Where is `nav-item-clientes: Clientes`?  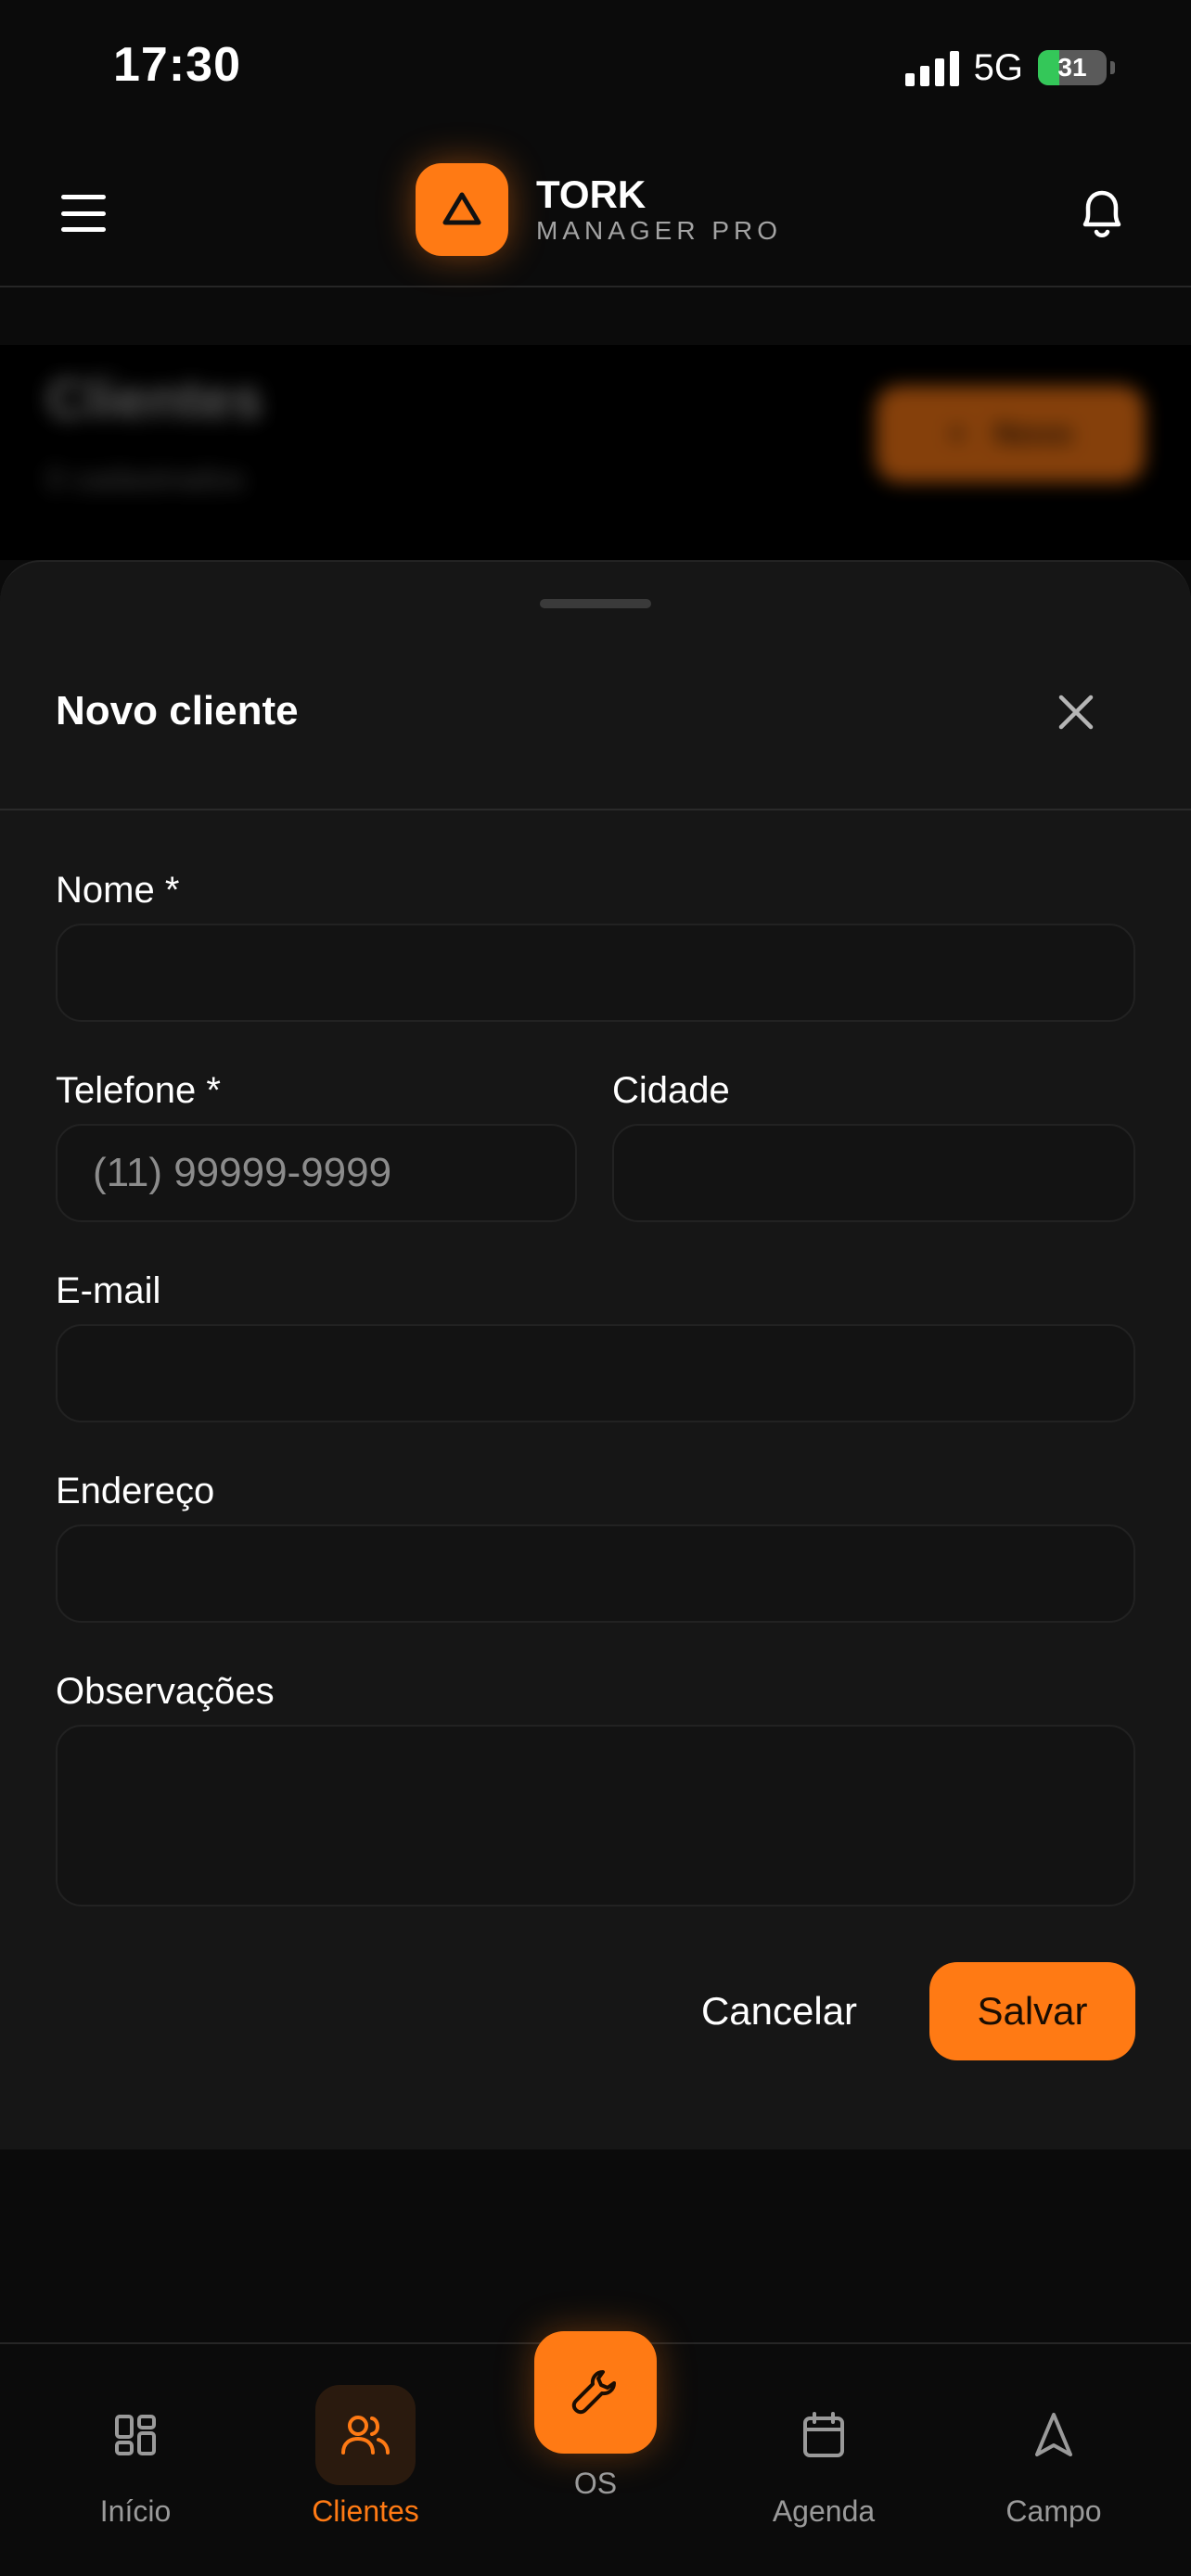
nav-item-clientes: Clientes is located at coordinates (365, 2457).